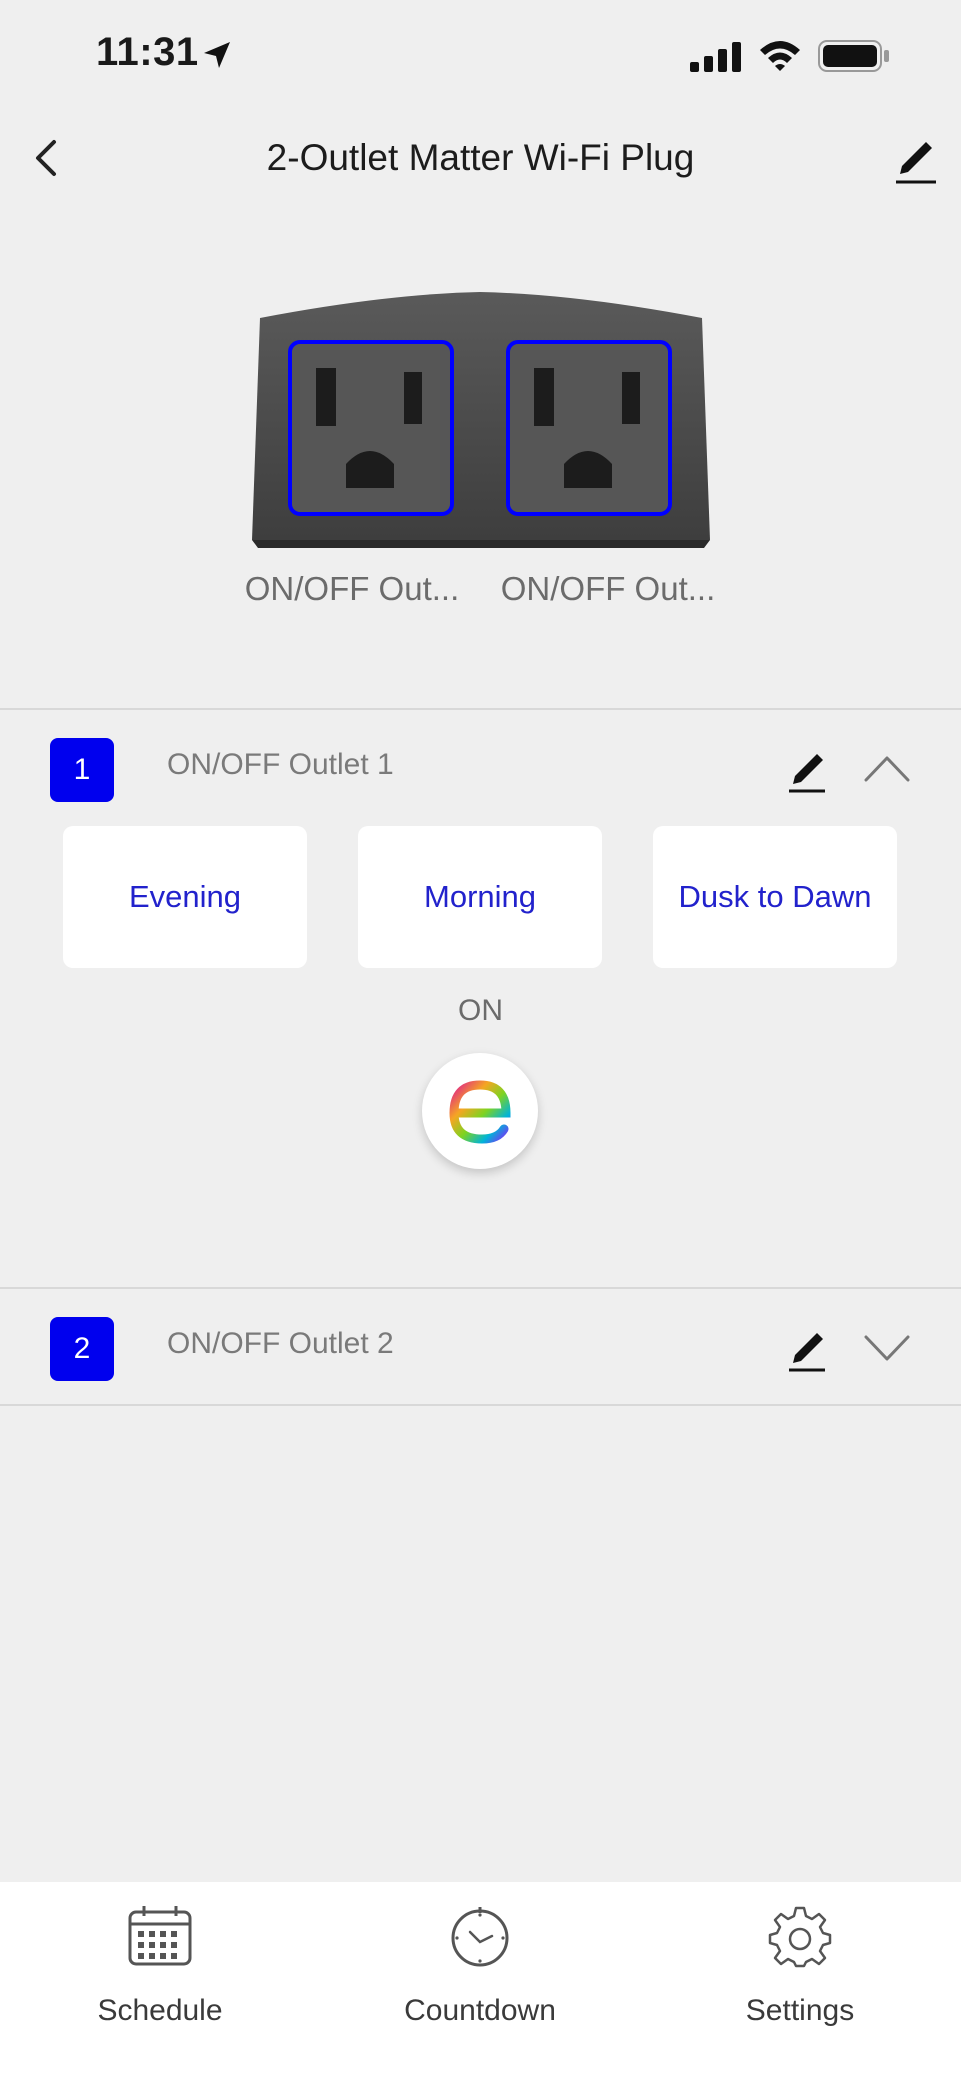 This screenshot has height=2080, width=961. Describe the element at coordinates (480, 55) in the screenshot. I see `status-bar: 11:31` at that location.